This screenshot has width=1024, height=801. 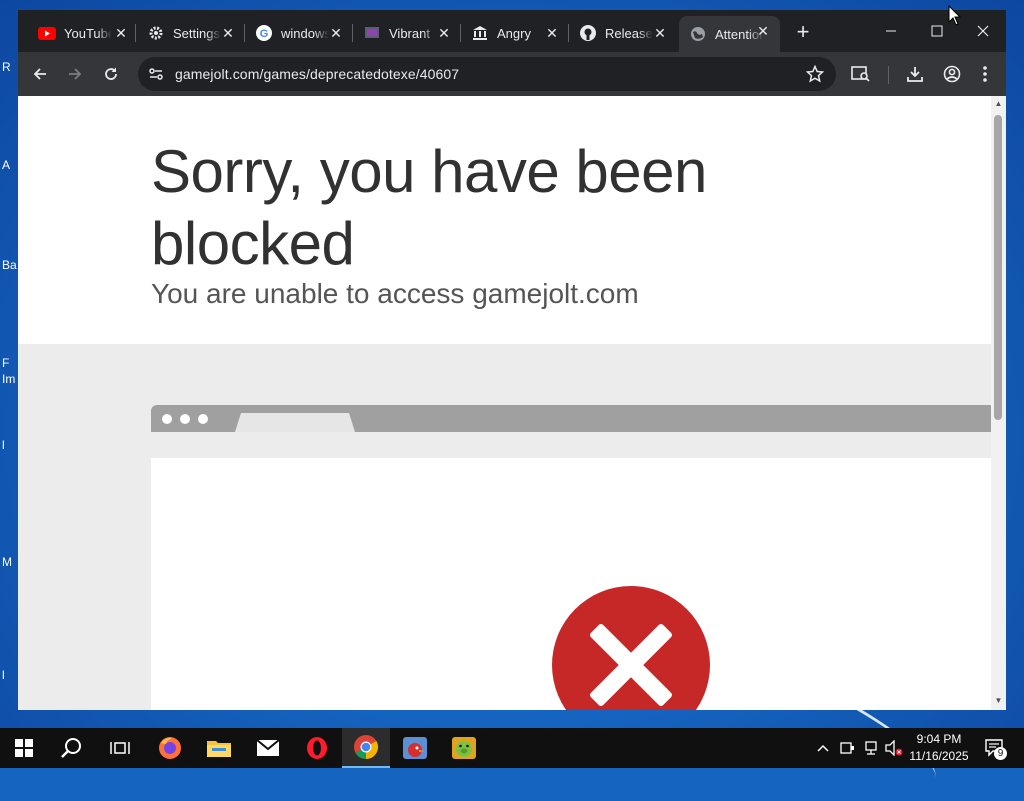 What do you see at coordinates (480, 33) in the screenshot?
I see `bank-icon` at bounding box center [480, 33].